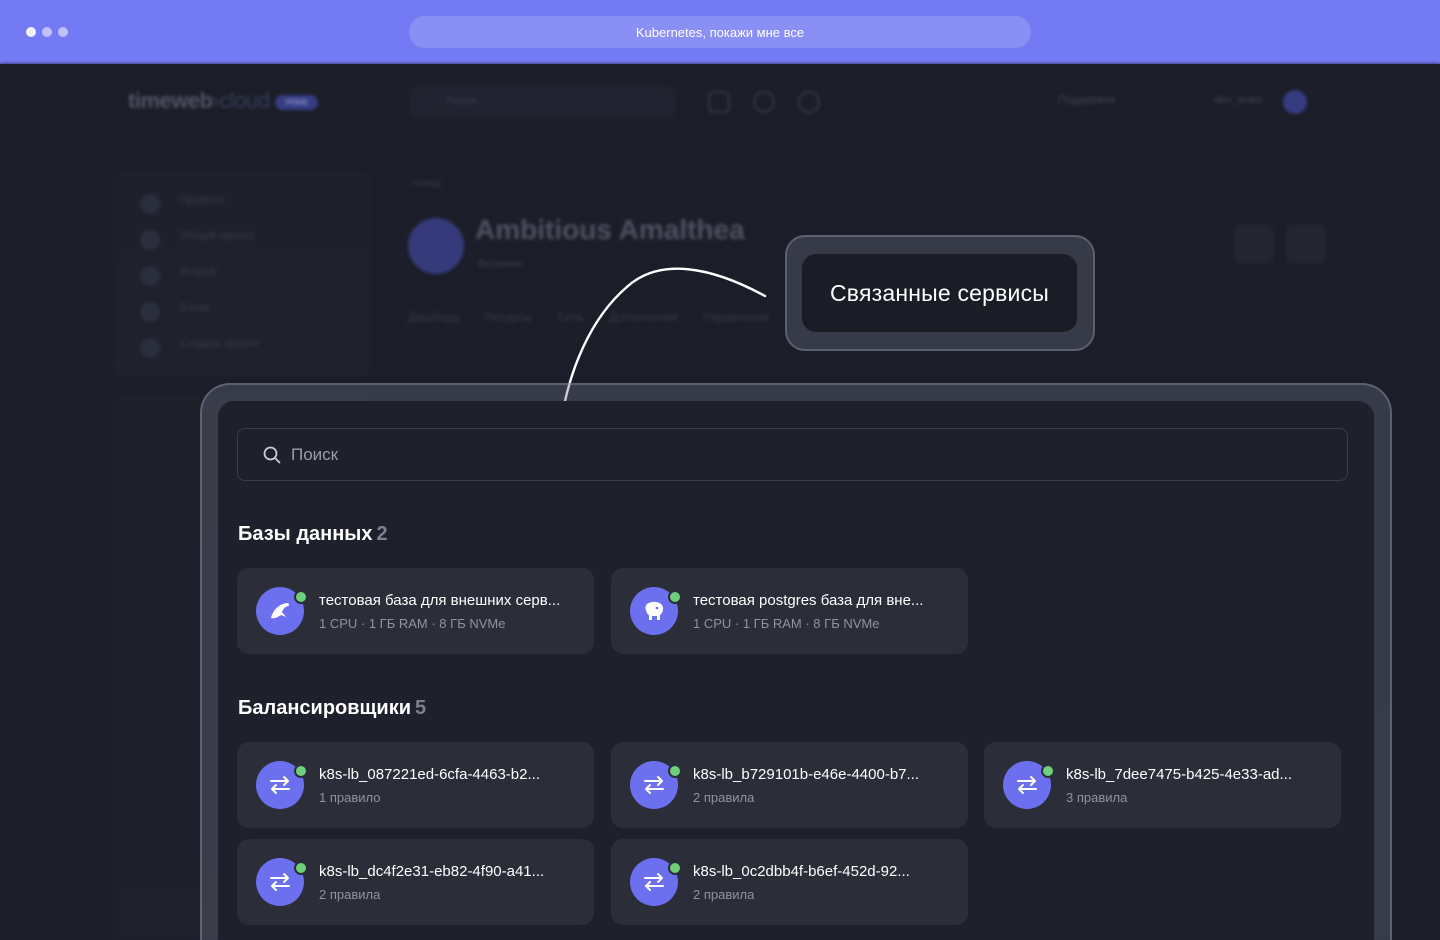 This screenshot has width=1440, height=940. Describe the element at coordinates (508, 317) in the screenshot. I see `tab-resources: Ресурсы` at that location.